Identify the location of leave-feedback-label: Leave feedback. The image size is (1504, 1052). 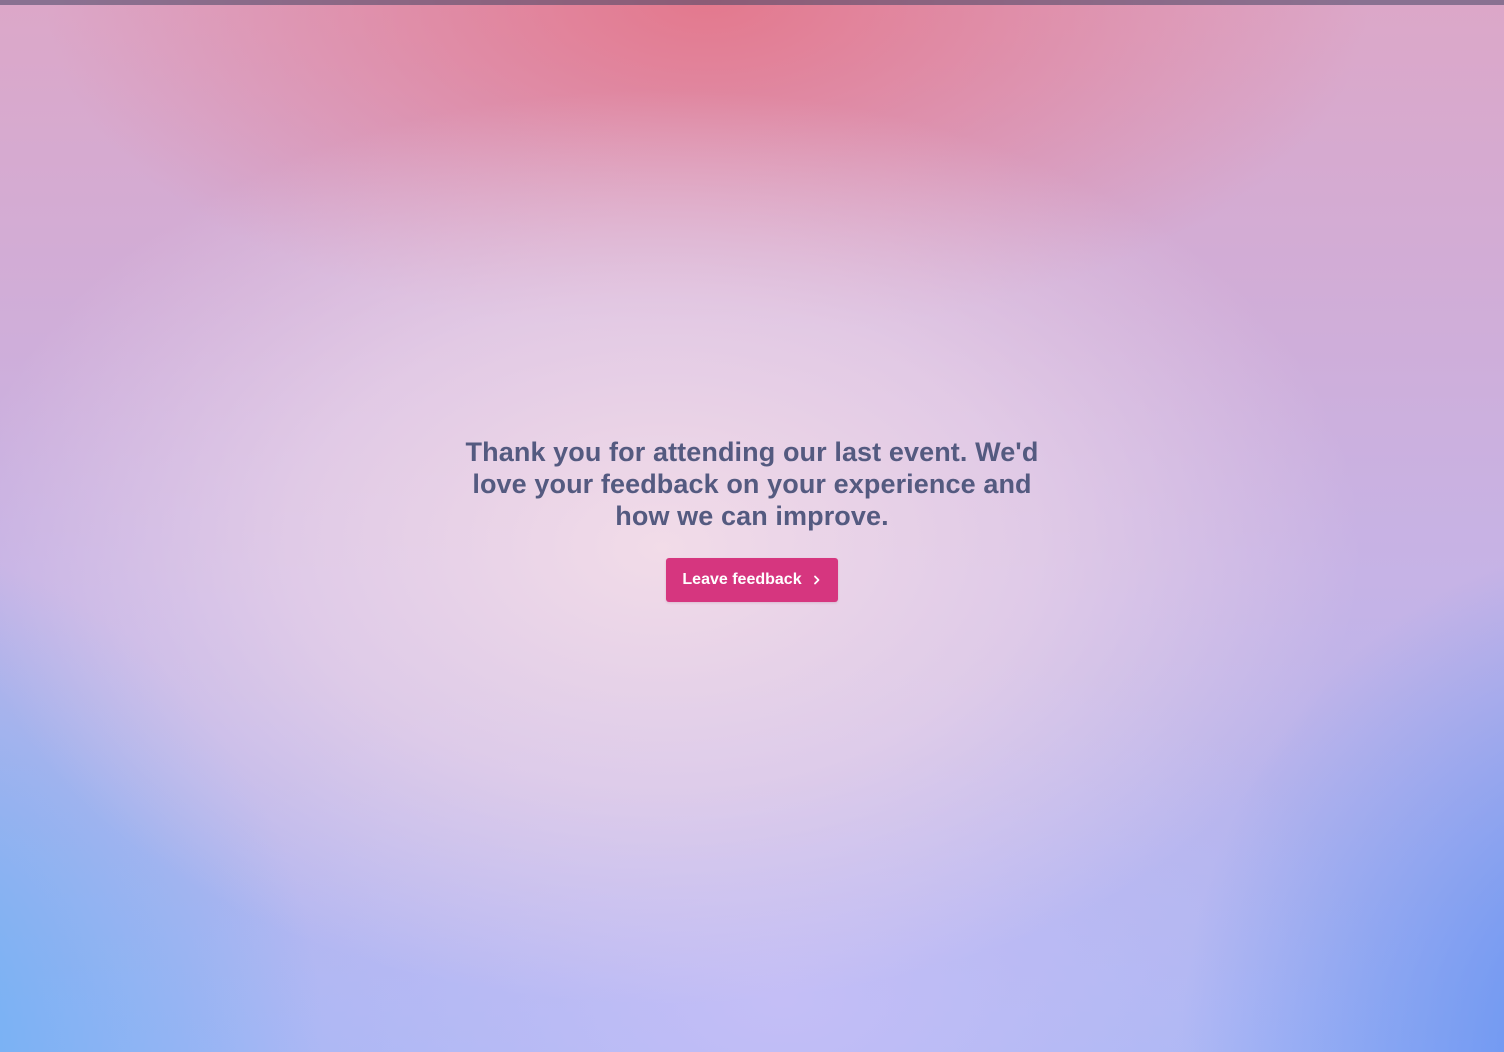
(742, 579).